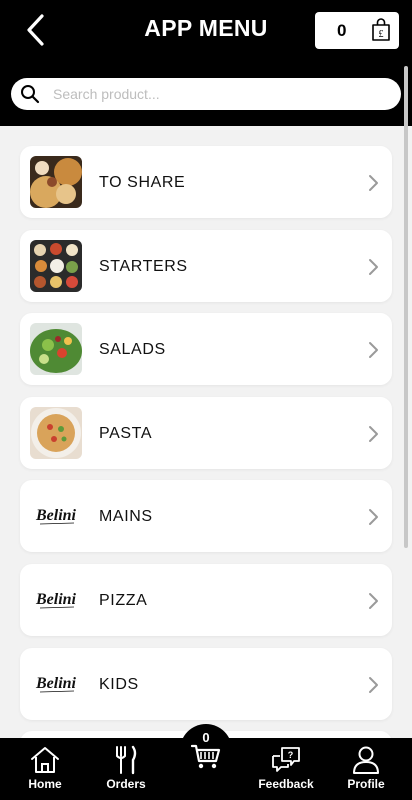 The width and height of the screenshot is (412, 800). Describe the element at coordinates (143, 266) in the screenshot. I see `category-label: STARTERS` at that location.